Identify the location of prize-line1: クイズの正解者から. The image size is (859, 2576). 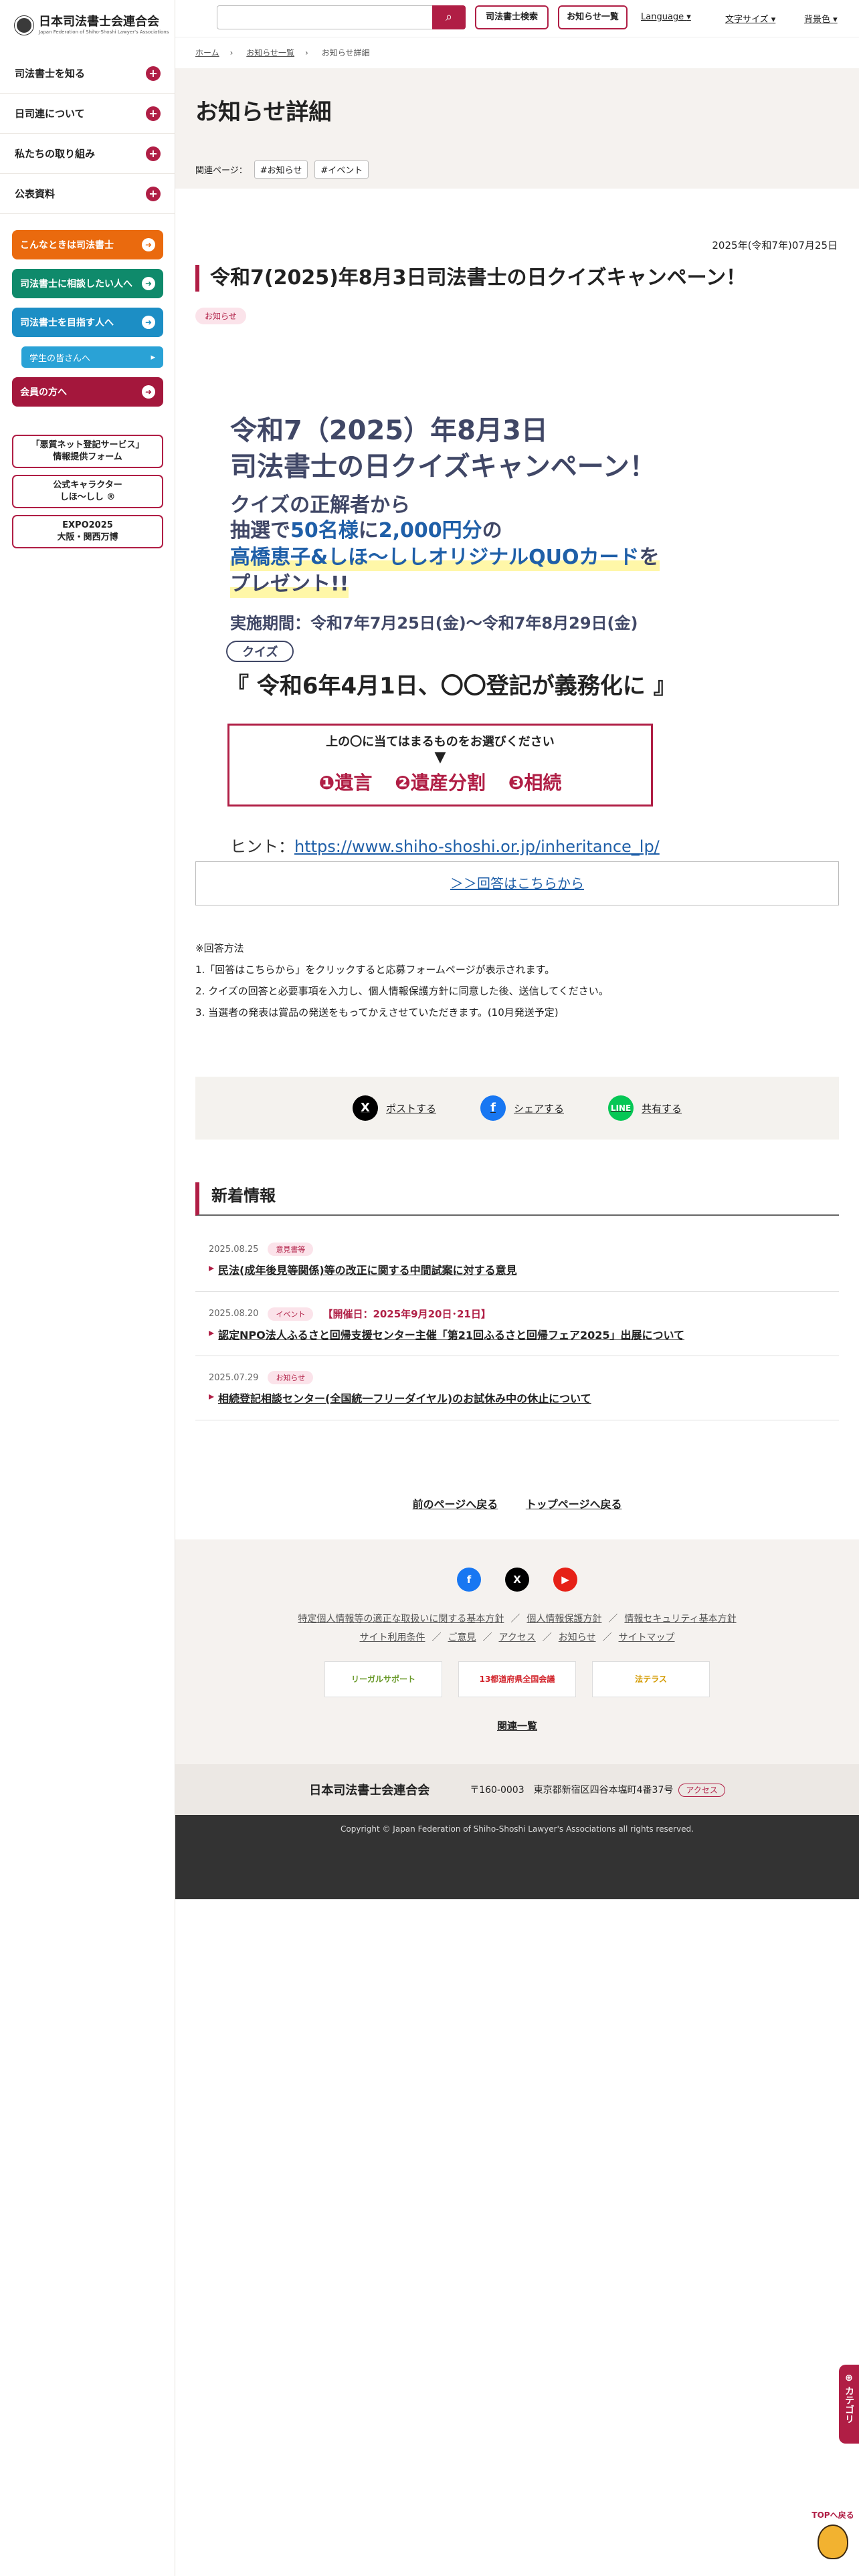
(320, 505).